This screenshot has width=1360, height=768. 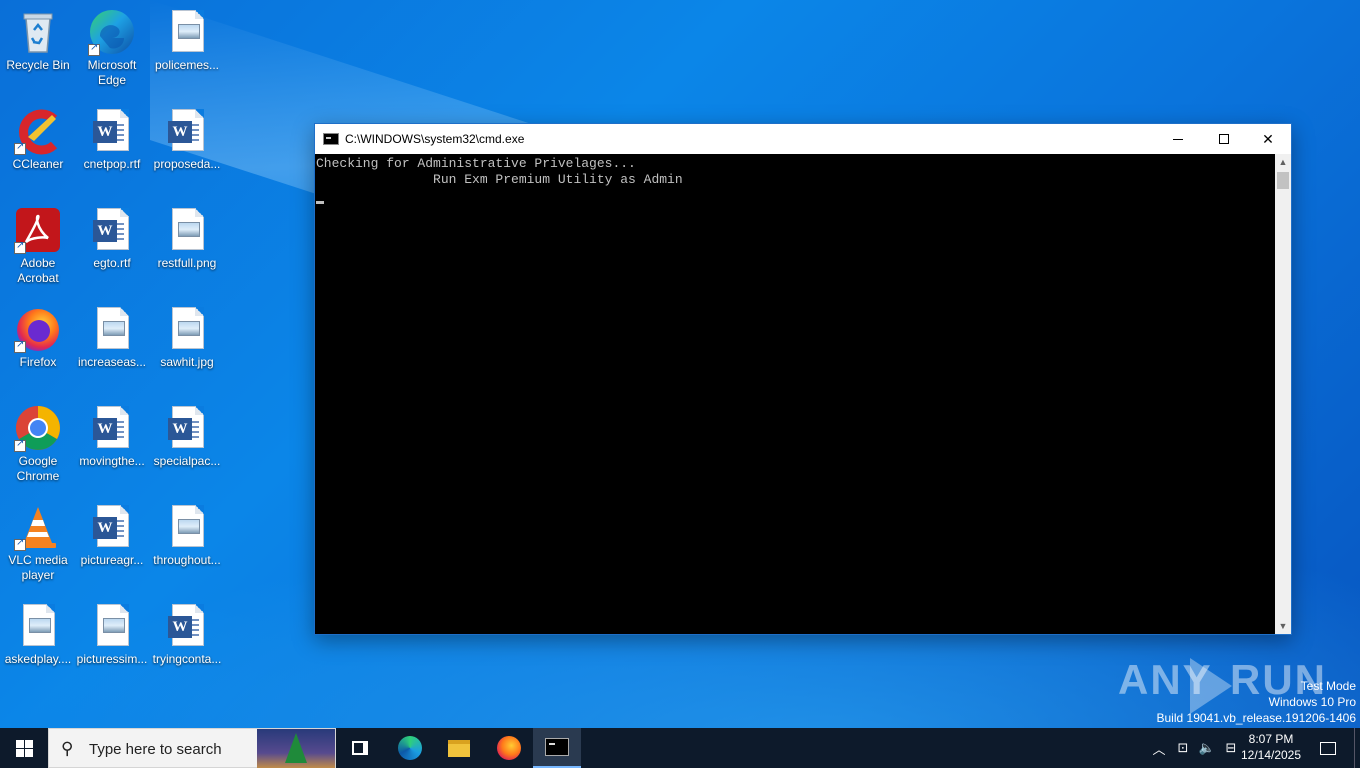 I want to click on desktop-icon-ccleaner: CCleaner, so click(x=38, y=136).